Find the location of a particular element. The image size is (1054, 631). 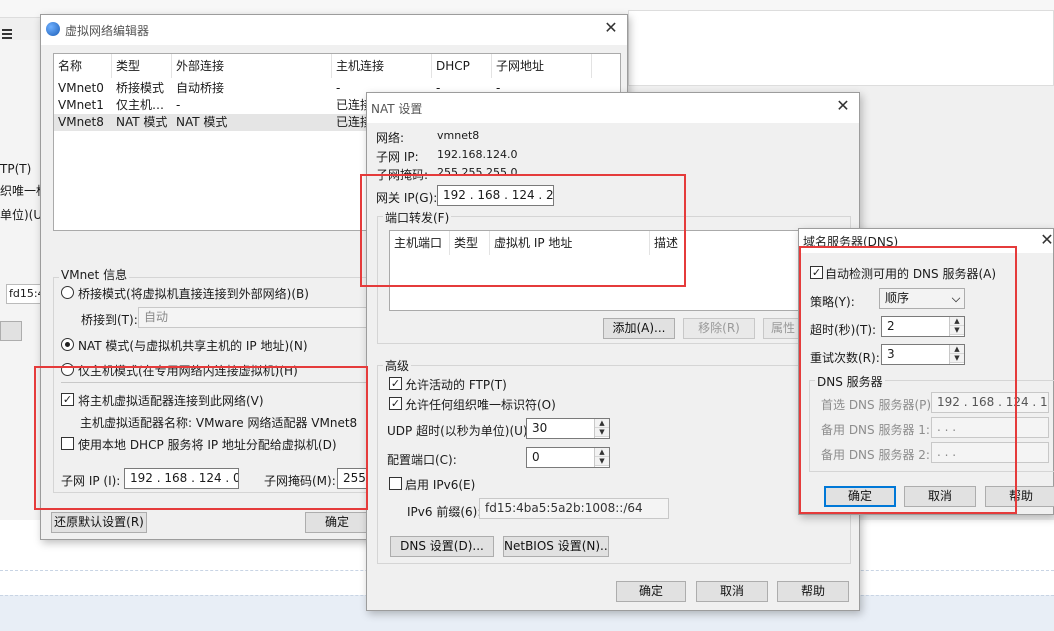

dns-ok-button: 确定 is located at coordinates (860, 496).